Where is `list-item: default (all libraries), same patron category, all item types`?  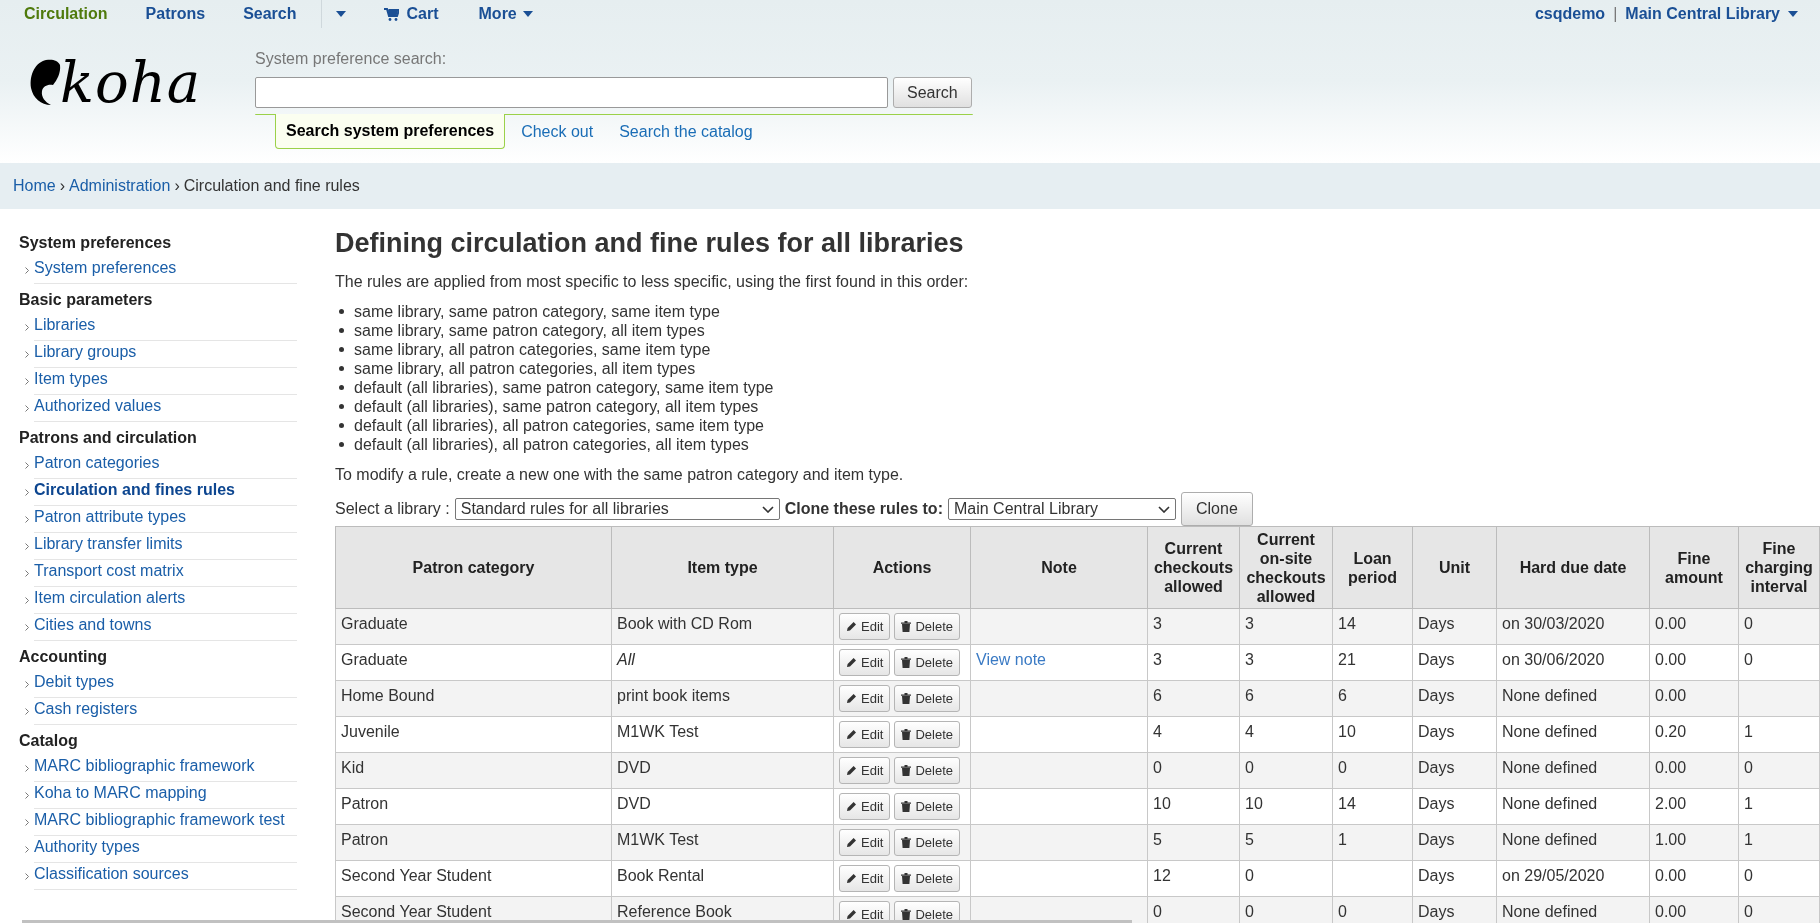 list-item: default (all libraries), same patron category, all item types is located at coordinates (556, 406).